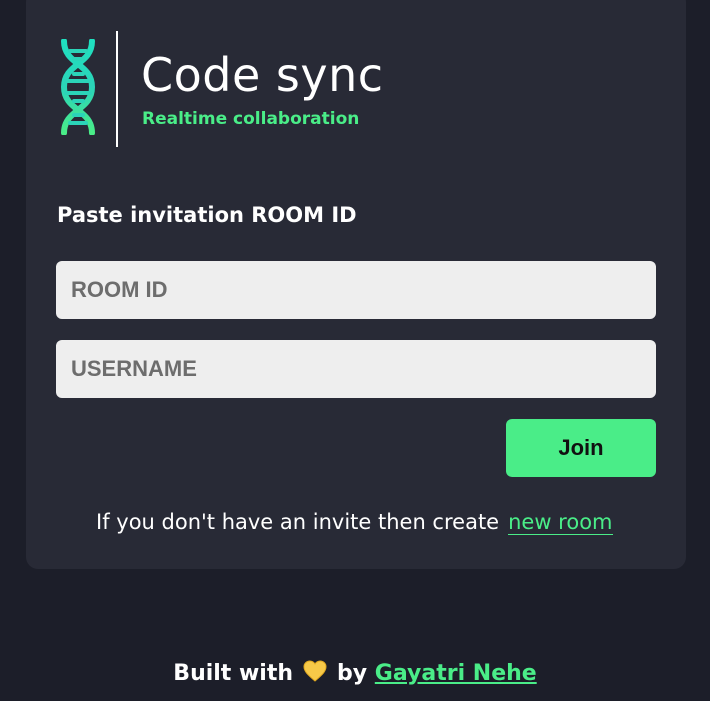  Describe the element at coordinates (356, 369) in the screenshot. I see `username-input` at that location.